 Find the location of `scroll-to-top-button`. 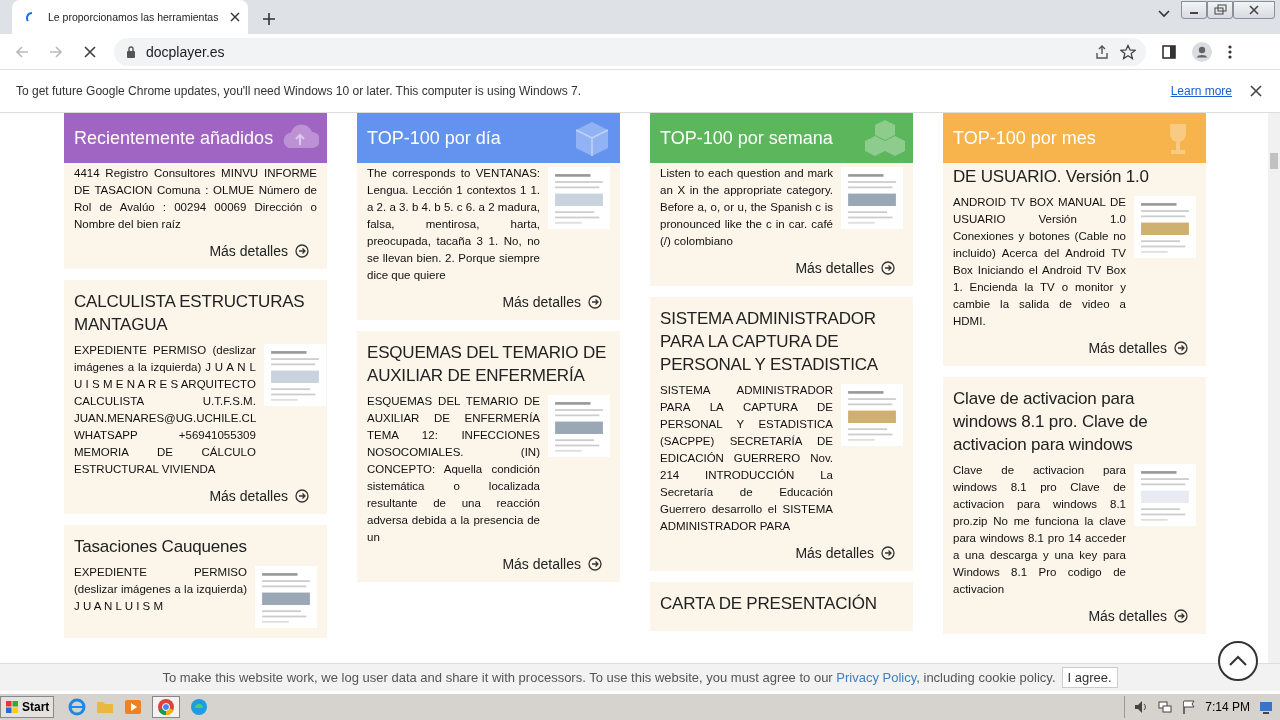

scroll-to-top-button is located at coordinates (1238, 661).